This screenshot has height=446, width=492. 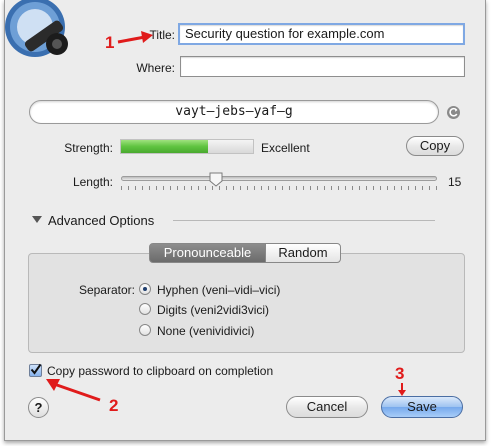 What do you see at coordinates (216, 179) in the screenshot?
I see `length-slider-knob` at bounding box center [216, 179].